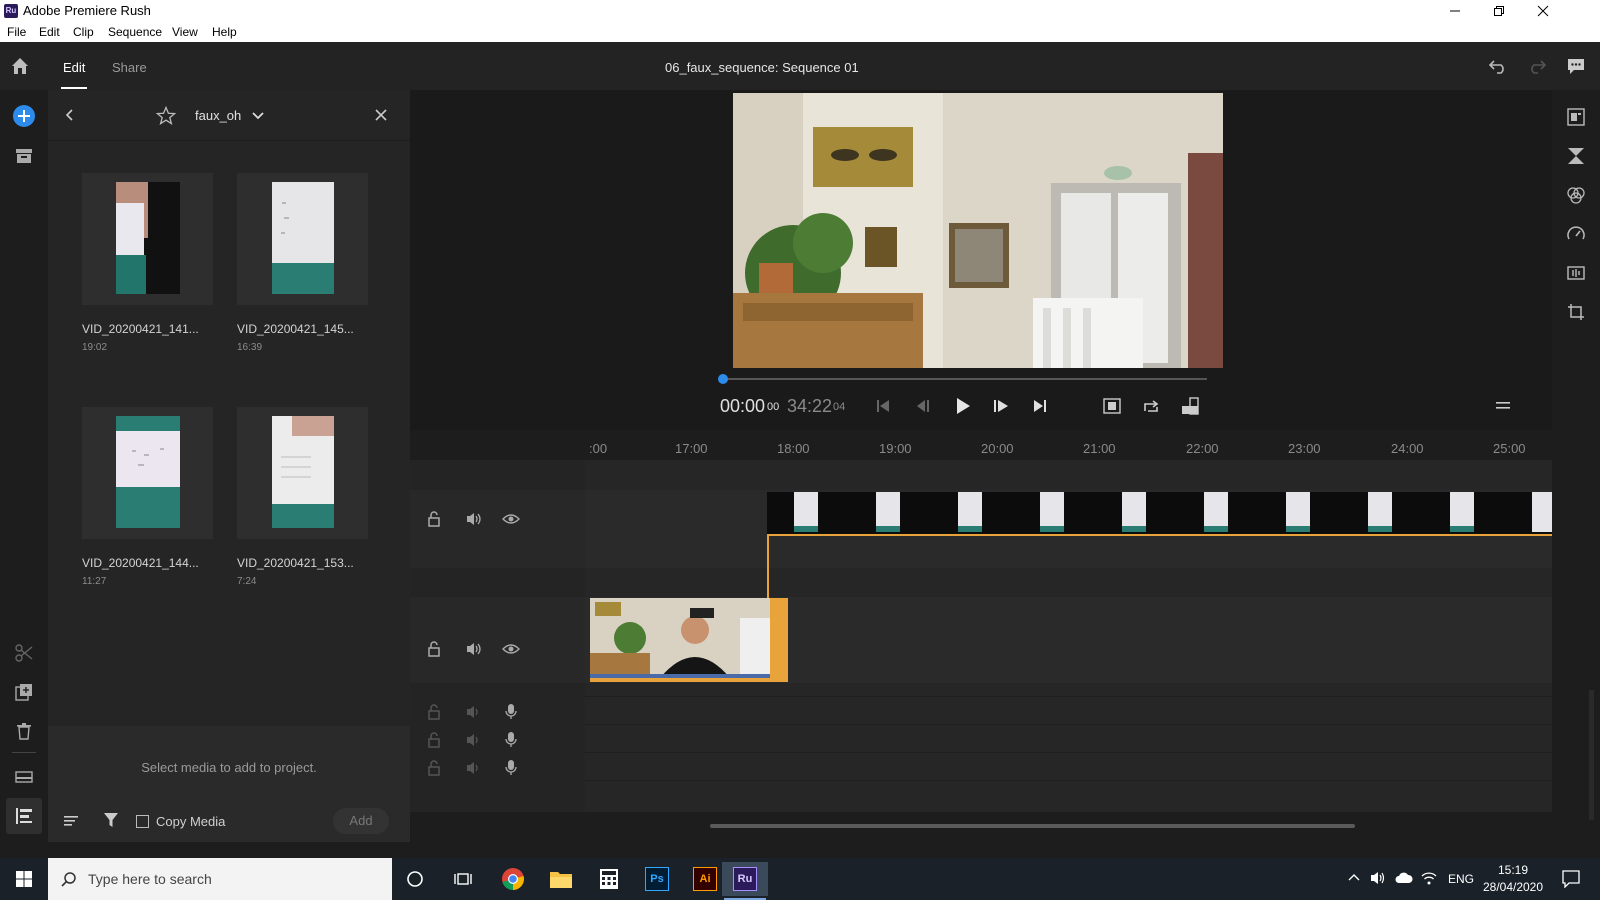 The height and width of the screenshot is (900, 1600). I want to click on feedback-icon, so click(1576, 66).